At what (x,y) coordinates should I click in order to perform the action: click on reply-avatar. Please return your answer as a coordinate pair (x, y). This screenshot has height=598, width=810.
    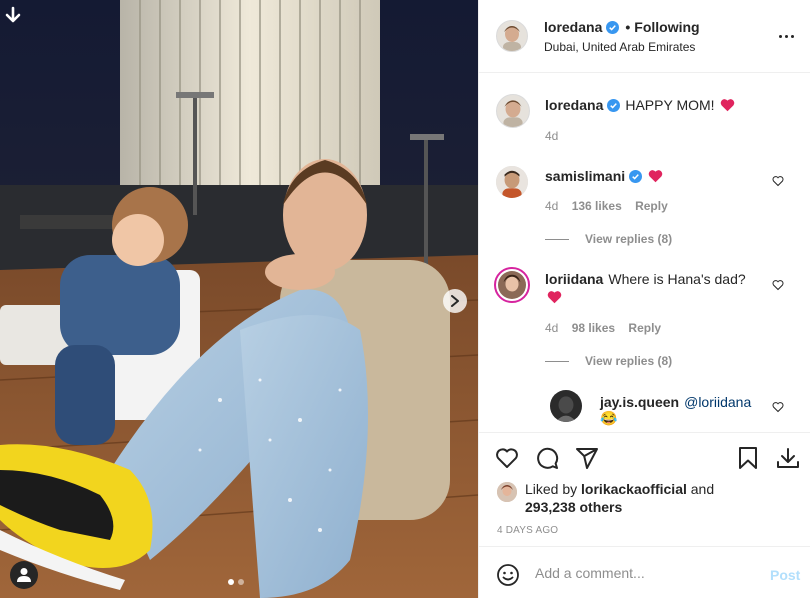
    Looking at the image, I should click on (566, 406).